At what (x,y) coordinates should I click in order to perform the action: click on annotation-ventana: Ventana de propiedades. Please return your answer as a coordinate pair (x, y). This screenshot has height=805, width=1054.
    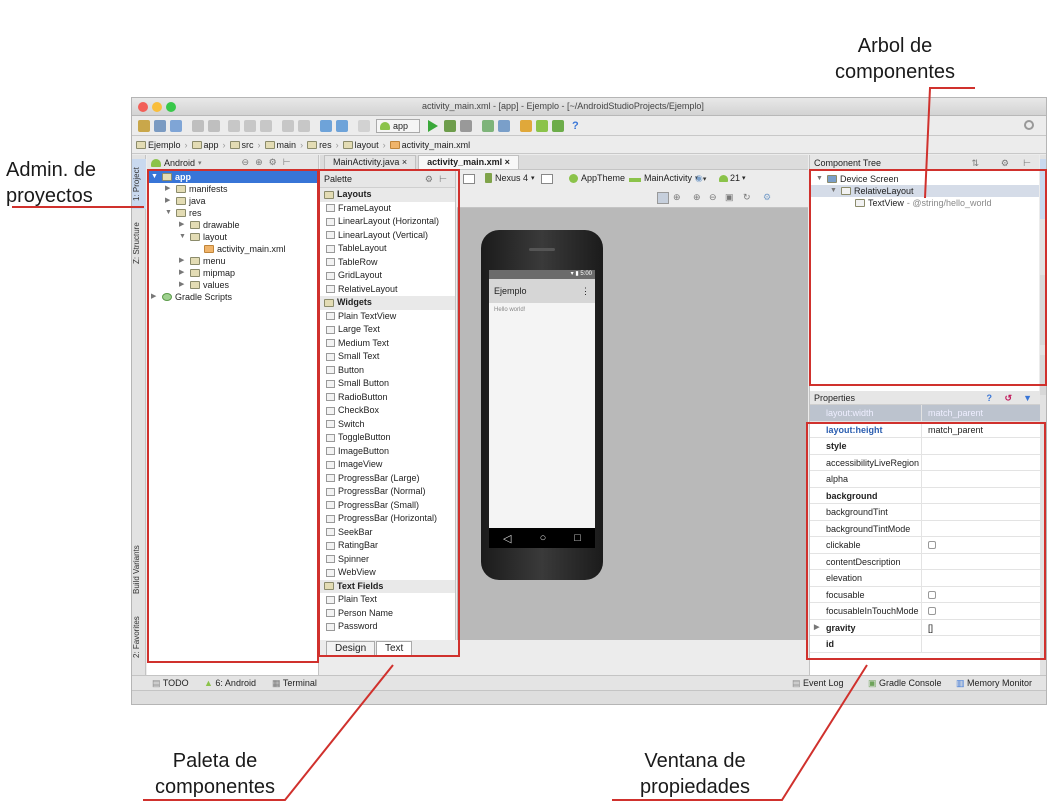
    Looking at the image, I should click on (695, 774).